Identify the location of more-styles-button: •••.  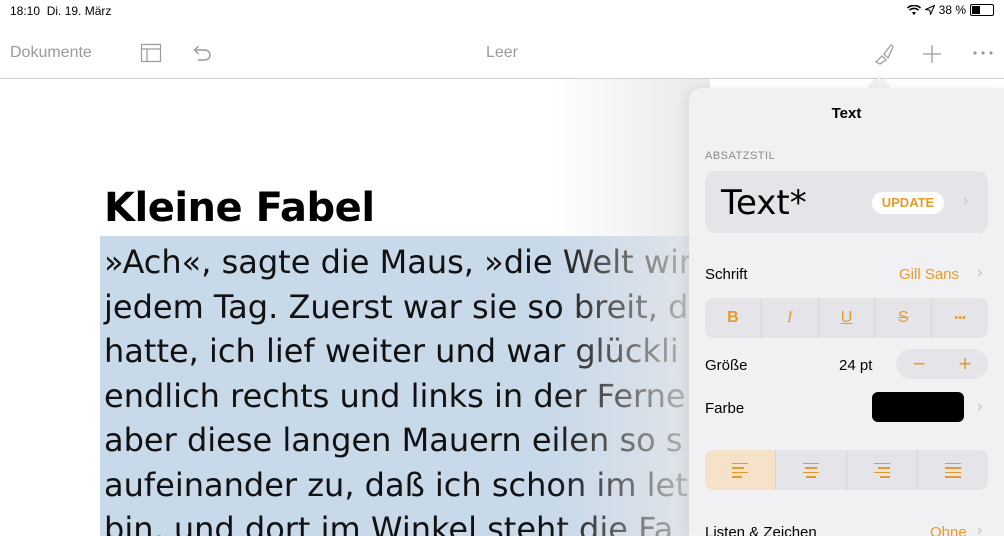
(960, 318).